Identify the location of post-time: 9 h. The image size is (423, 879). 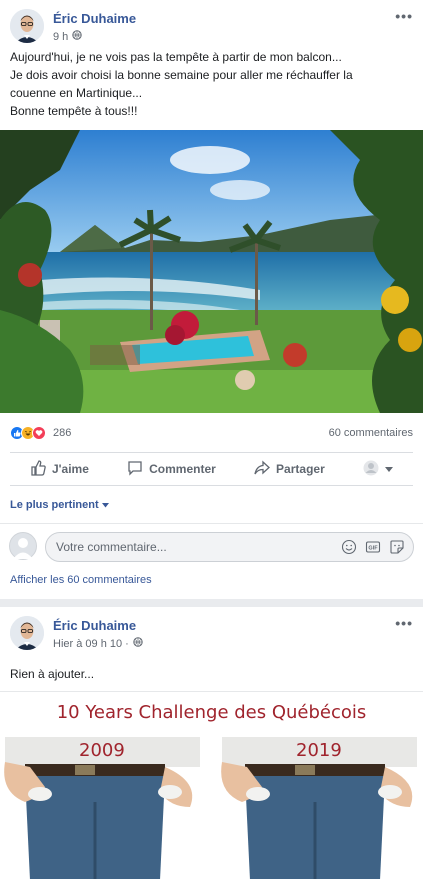
(60, 37).